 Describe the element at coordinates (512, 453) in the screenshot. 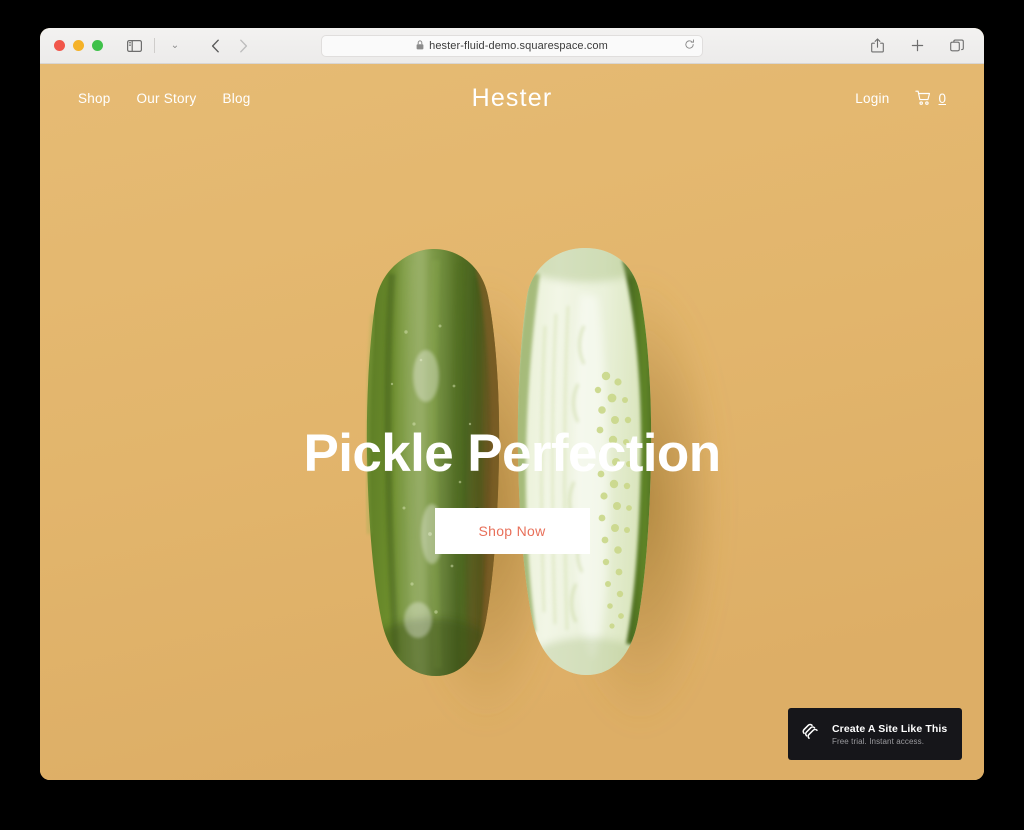

I see `hero-headline: Pickle Perfection` at that location.